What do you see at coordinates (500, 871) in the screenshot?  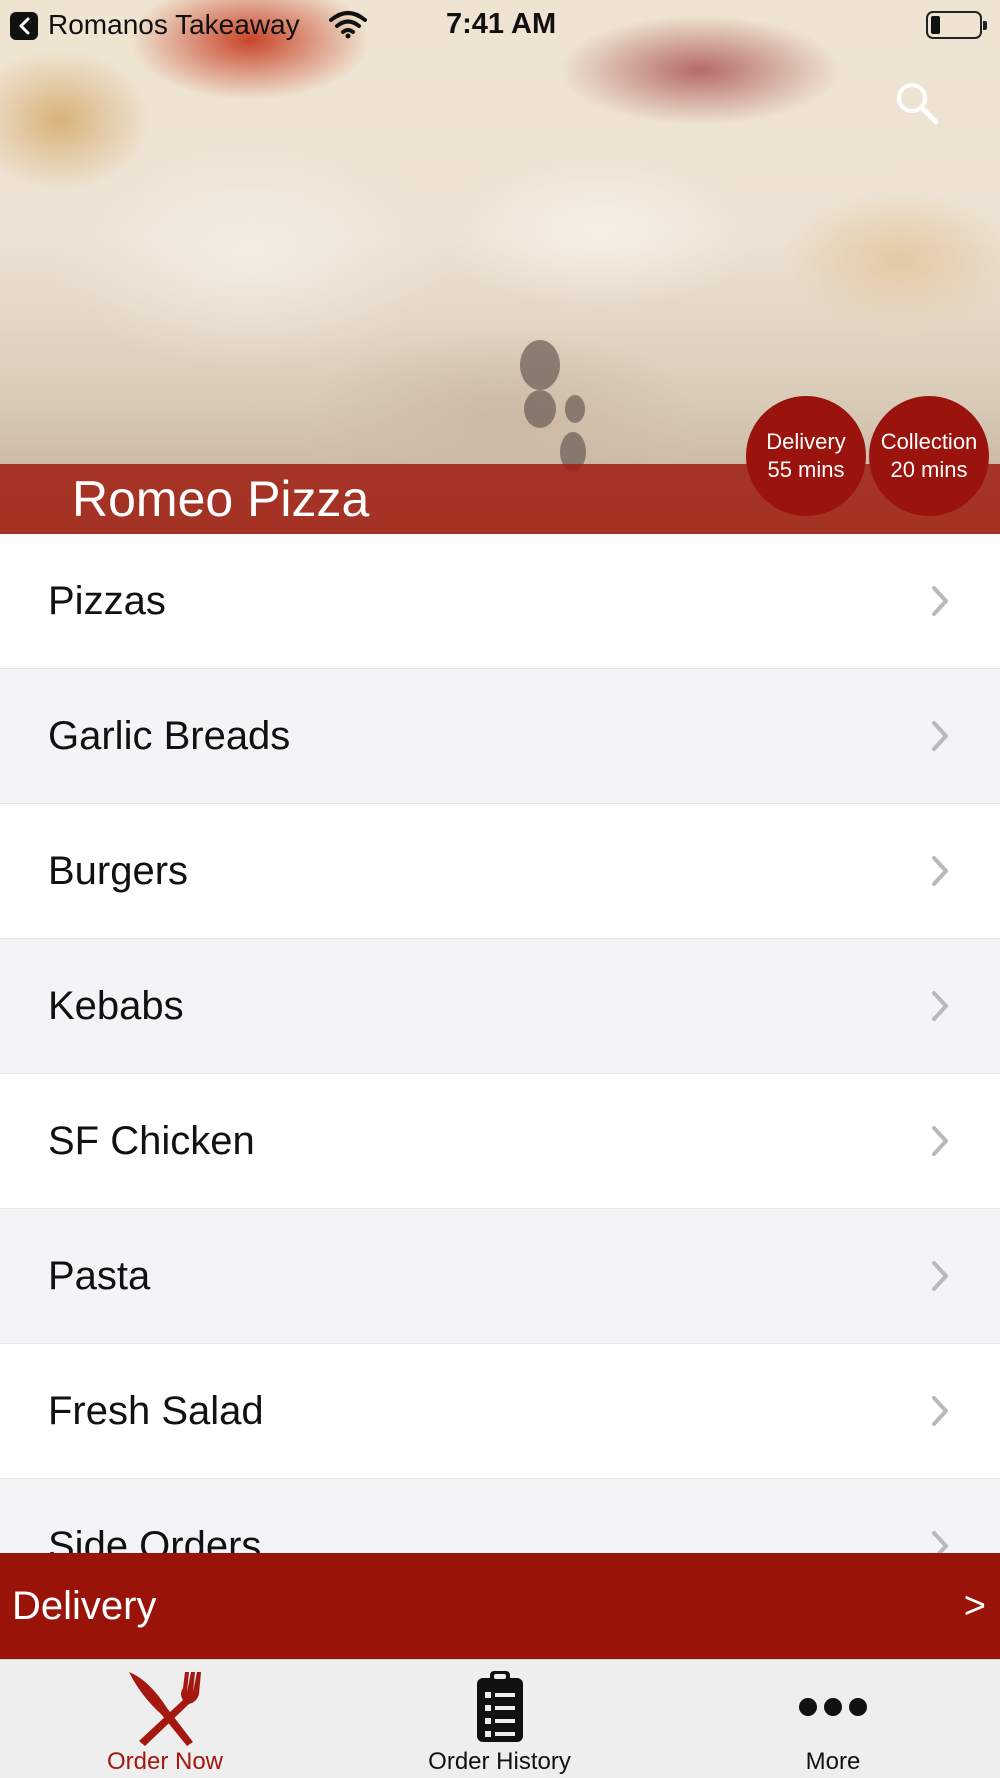 I see `menu-item-burgers: Burgers` at bounding box center [500, 871].